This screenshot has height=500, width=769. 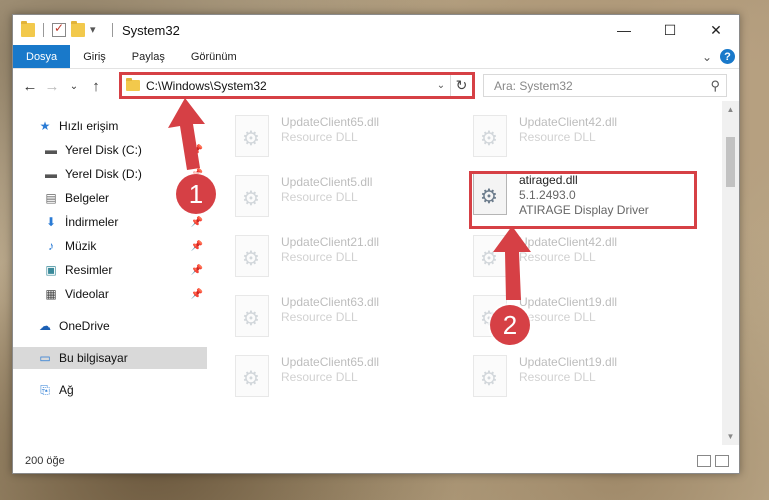 I want to click on tab-view: Görünüm, so click(x=214, y=56).